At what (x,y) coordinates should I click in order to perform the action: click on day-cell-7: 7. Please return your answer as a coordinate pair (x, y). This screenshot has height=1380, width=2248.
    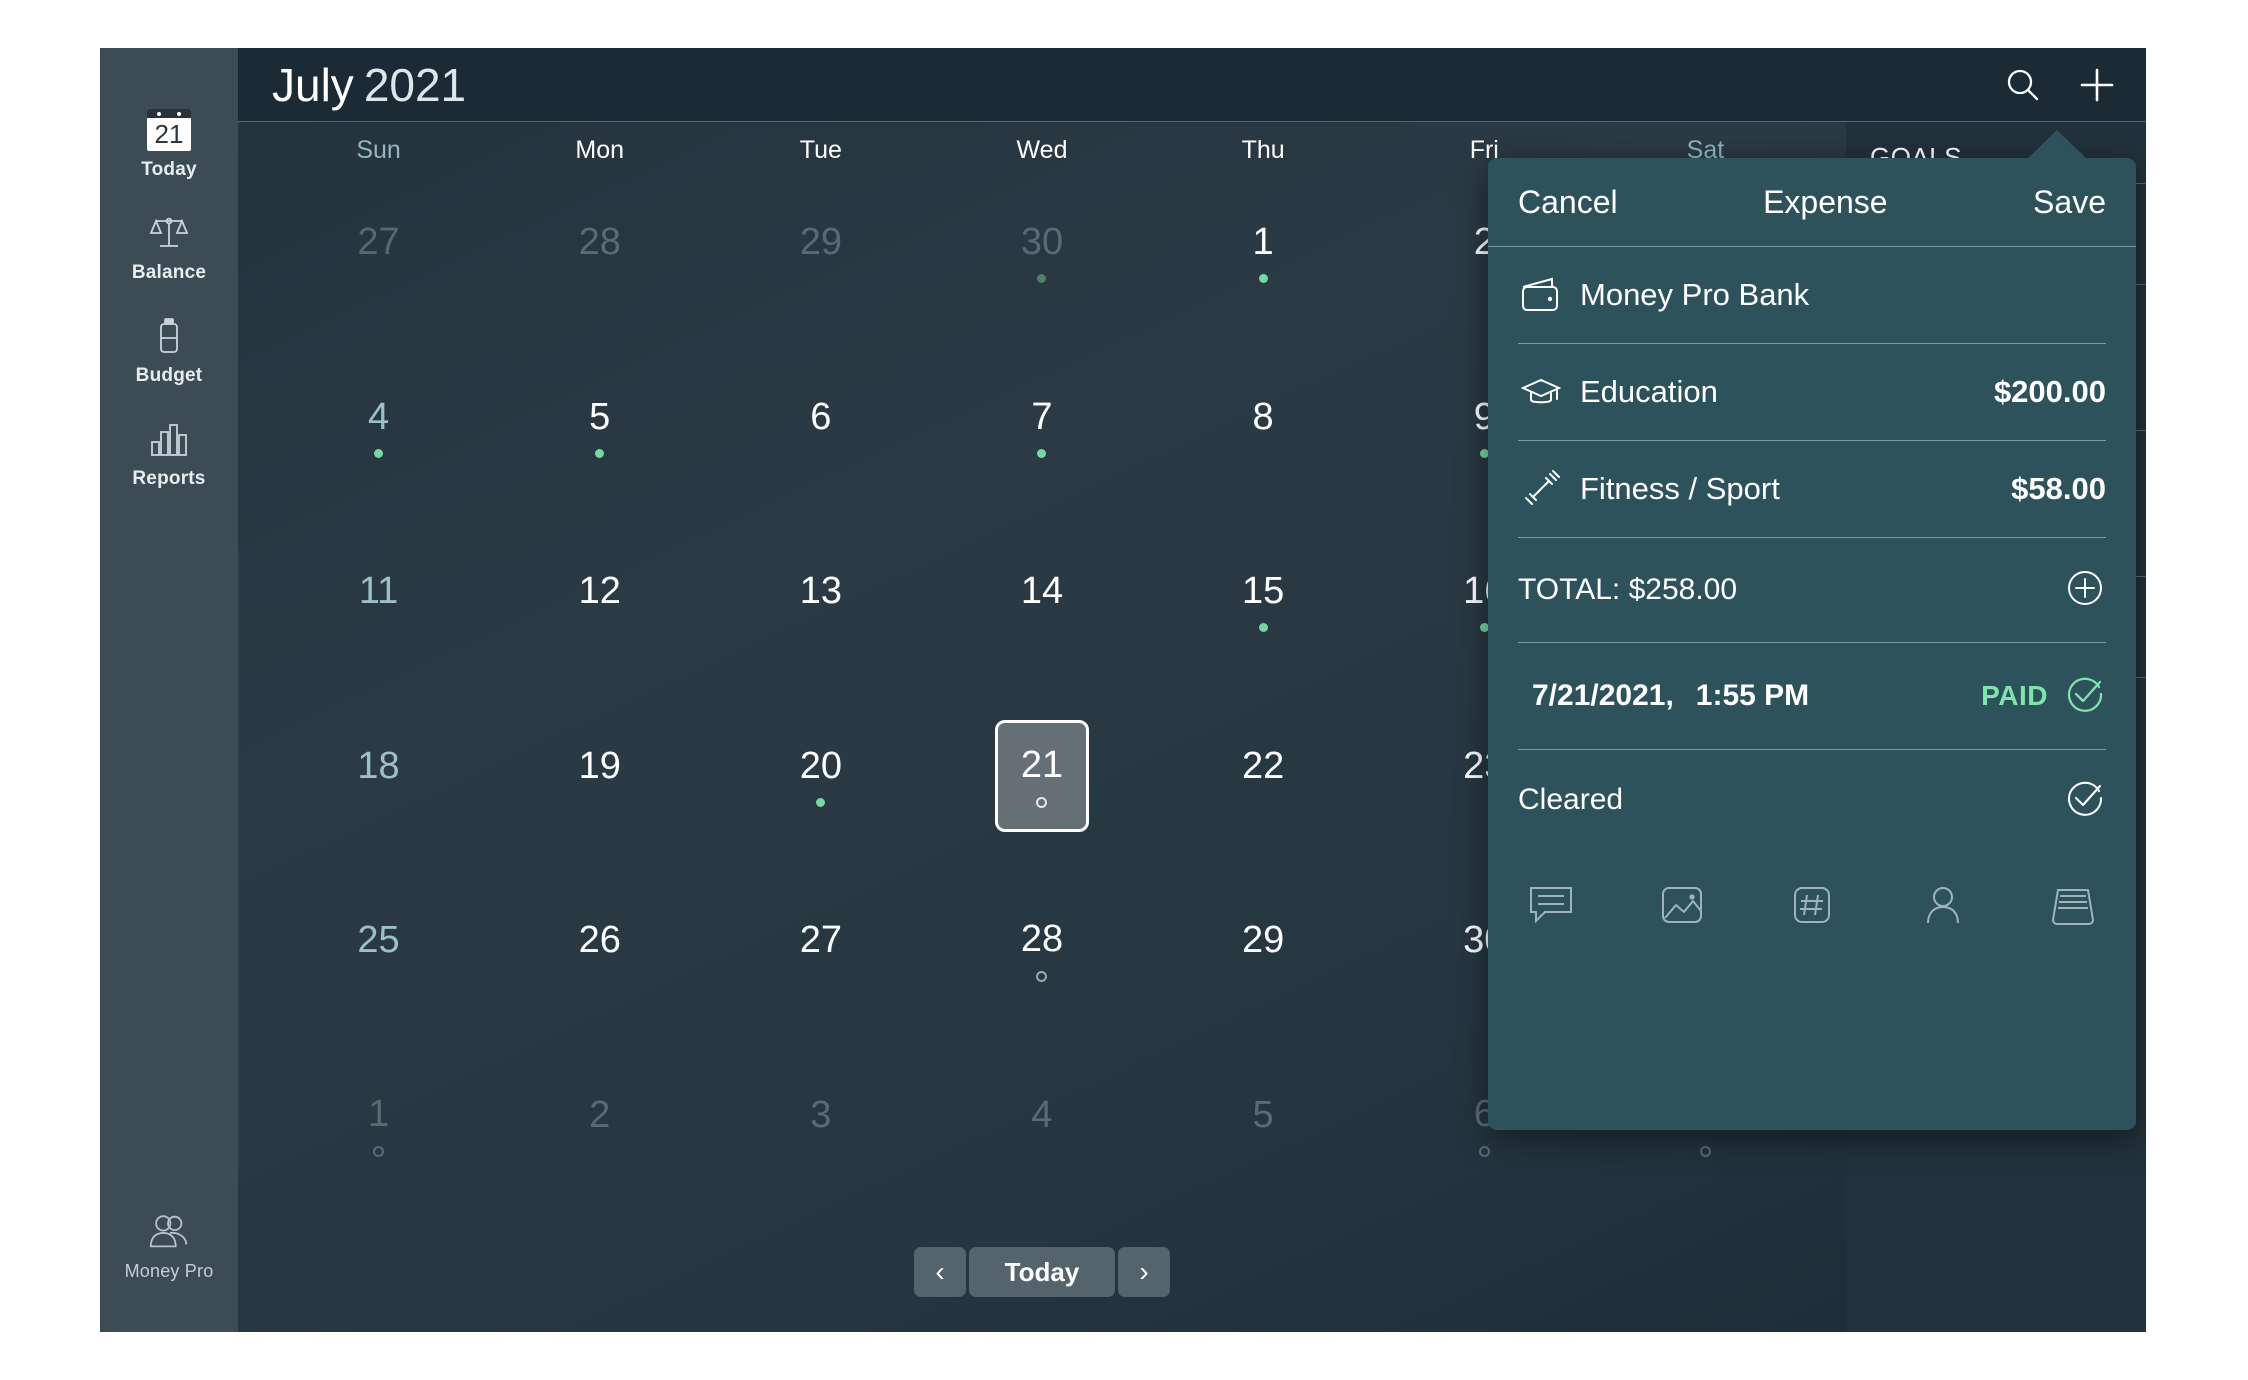
    Looking at the image, I should click on (1041, 427).